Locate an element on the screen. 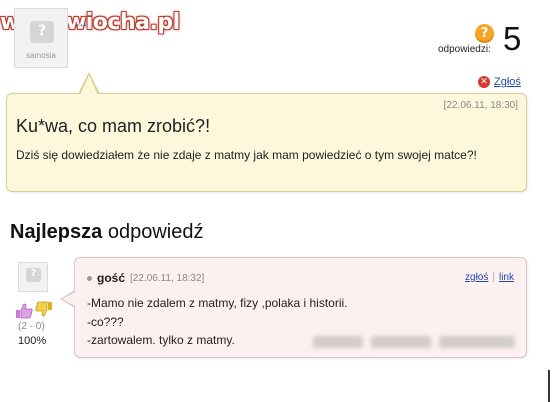 The height and width of the screenshot is (402, 552). answer-line: -co??? is located at coordinates (105, 322).